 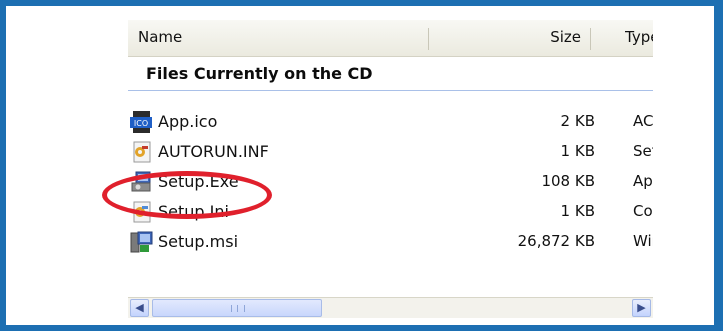 I want to click on scrollbar-thumb, so click(x=237, y=308).